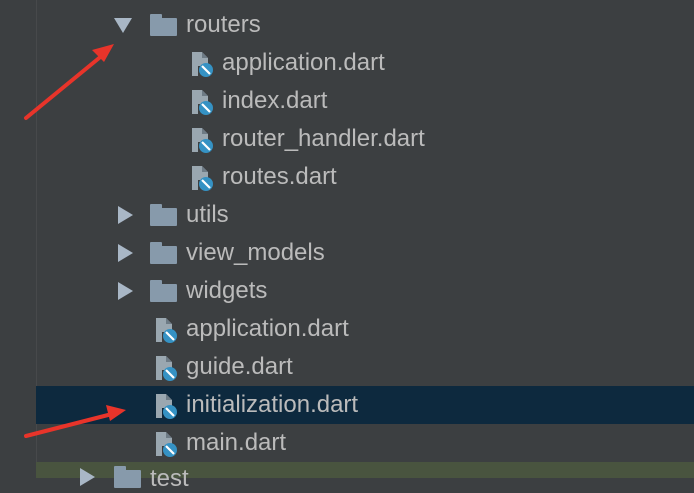 This screenshot has width=694, height=493. Describe the element at coordinates (69, 82) in the screenshot. I see `annotation-arrow-routers` at that location.